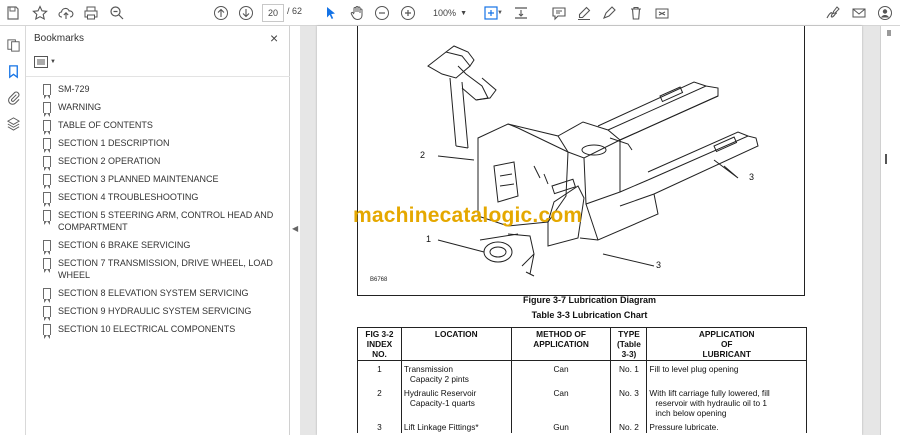 The width and height of the screenshot is (900, 435). Describe the element at coordinates (709, 393) in the screenshot. I see `cell-line: With lift carriage fully lowered, fill` at that location.